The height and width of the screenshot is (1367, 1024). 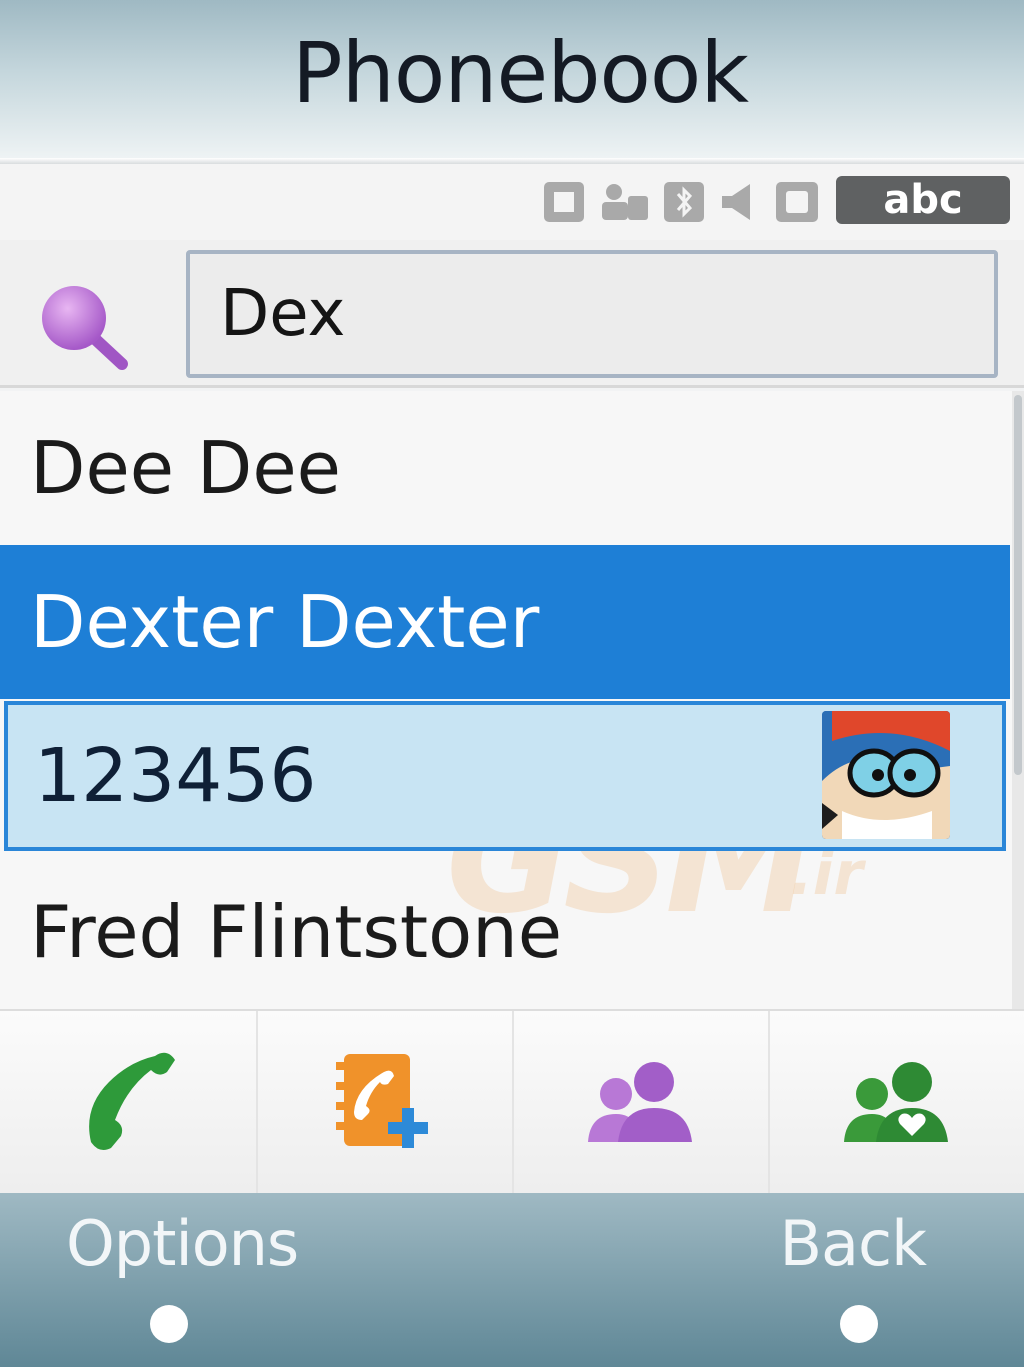 What do you see at coordinates (296, 932) in the screenshot?
I see `contact-name: Fred Flintstone` at bounding box center [296, 932].